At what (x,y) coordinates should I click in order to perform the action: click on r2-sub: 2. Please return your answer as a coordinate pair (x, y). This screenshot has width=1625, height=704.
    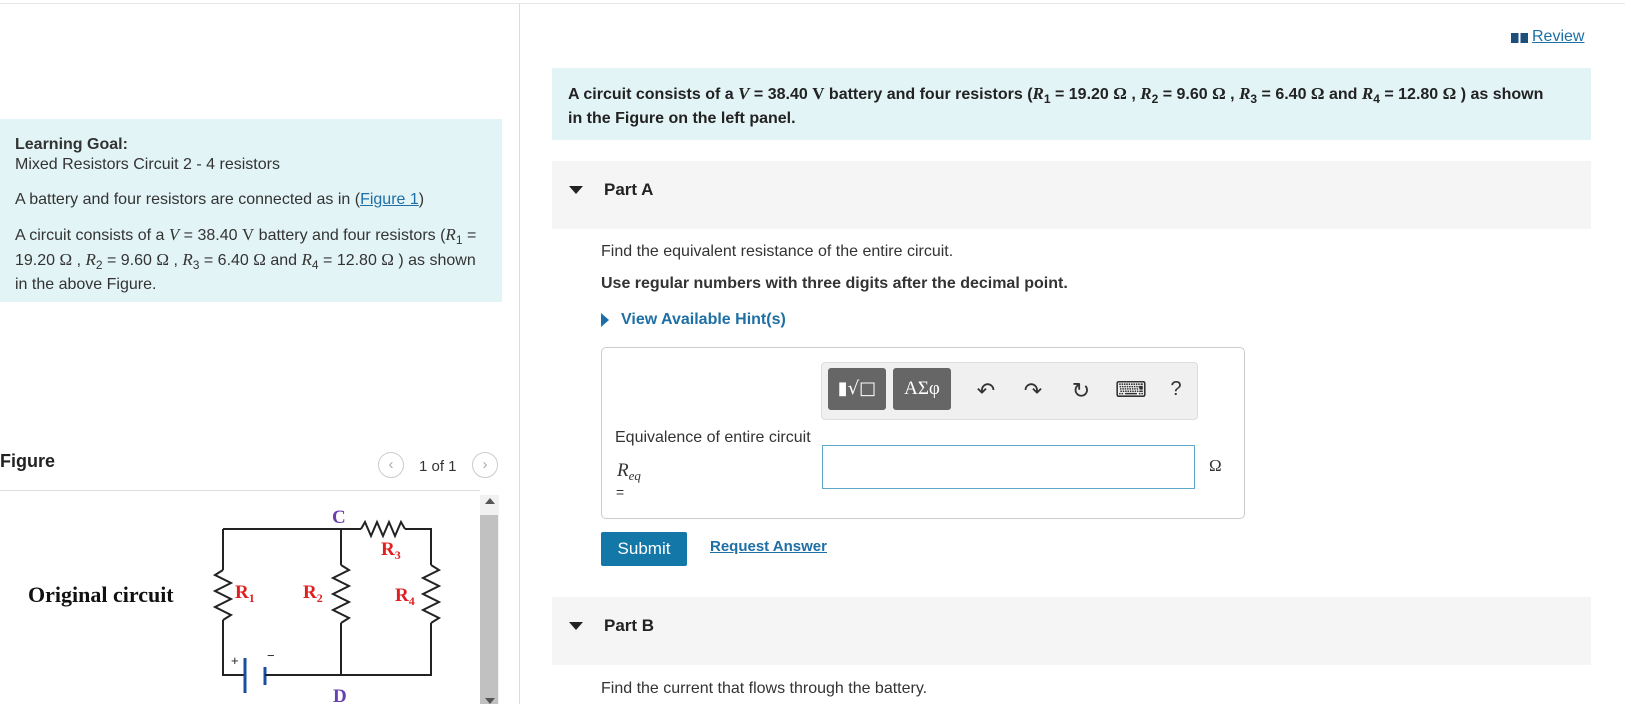
    Looking at the image, I should click on (99, 265).